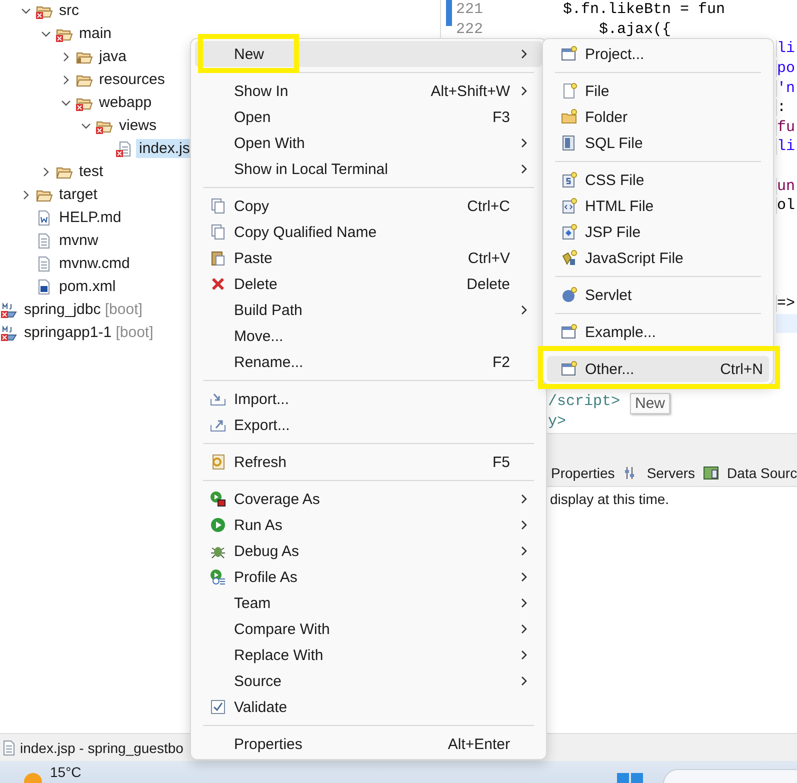 This screenshot has width=797, height=783. Describe the element at coordinates (786, 127) in the screenshot. I see `code-text: fu` at that location.